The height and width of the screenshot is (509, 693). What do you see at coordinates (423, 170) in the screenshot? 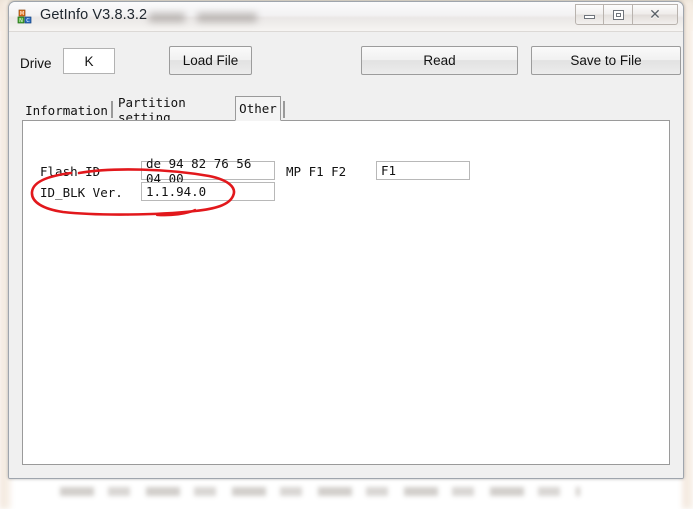
I see `mp-f1-f2-value: F1` at bounding box center [423, 170].